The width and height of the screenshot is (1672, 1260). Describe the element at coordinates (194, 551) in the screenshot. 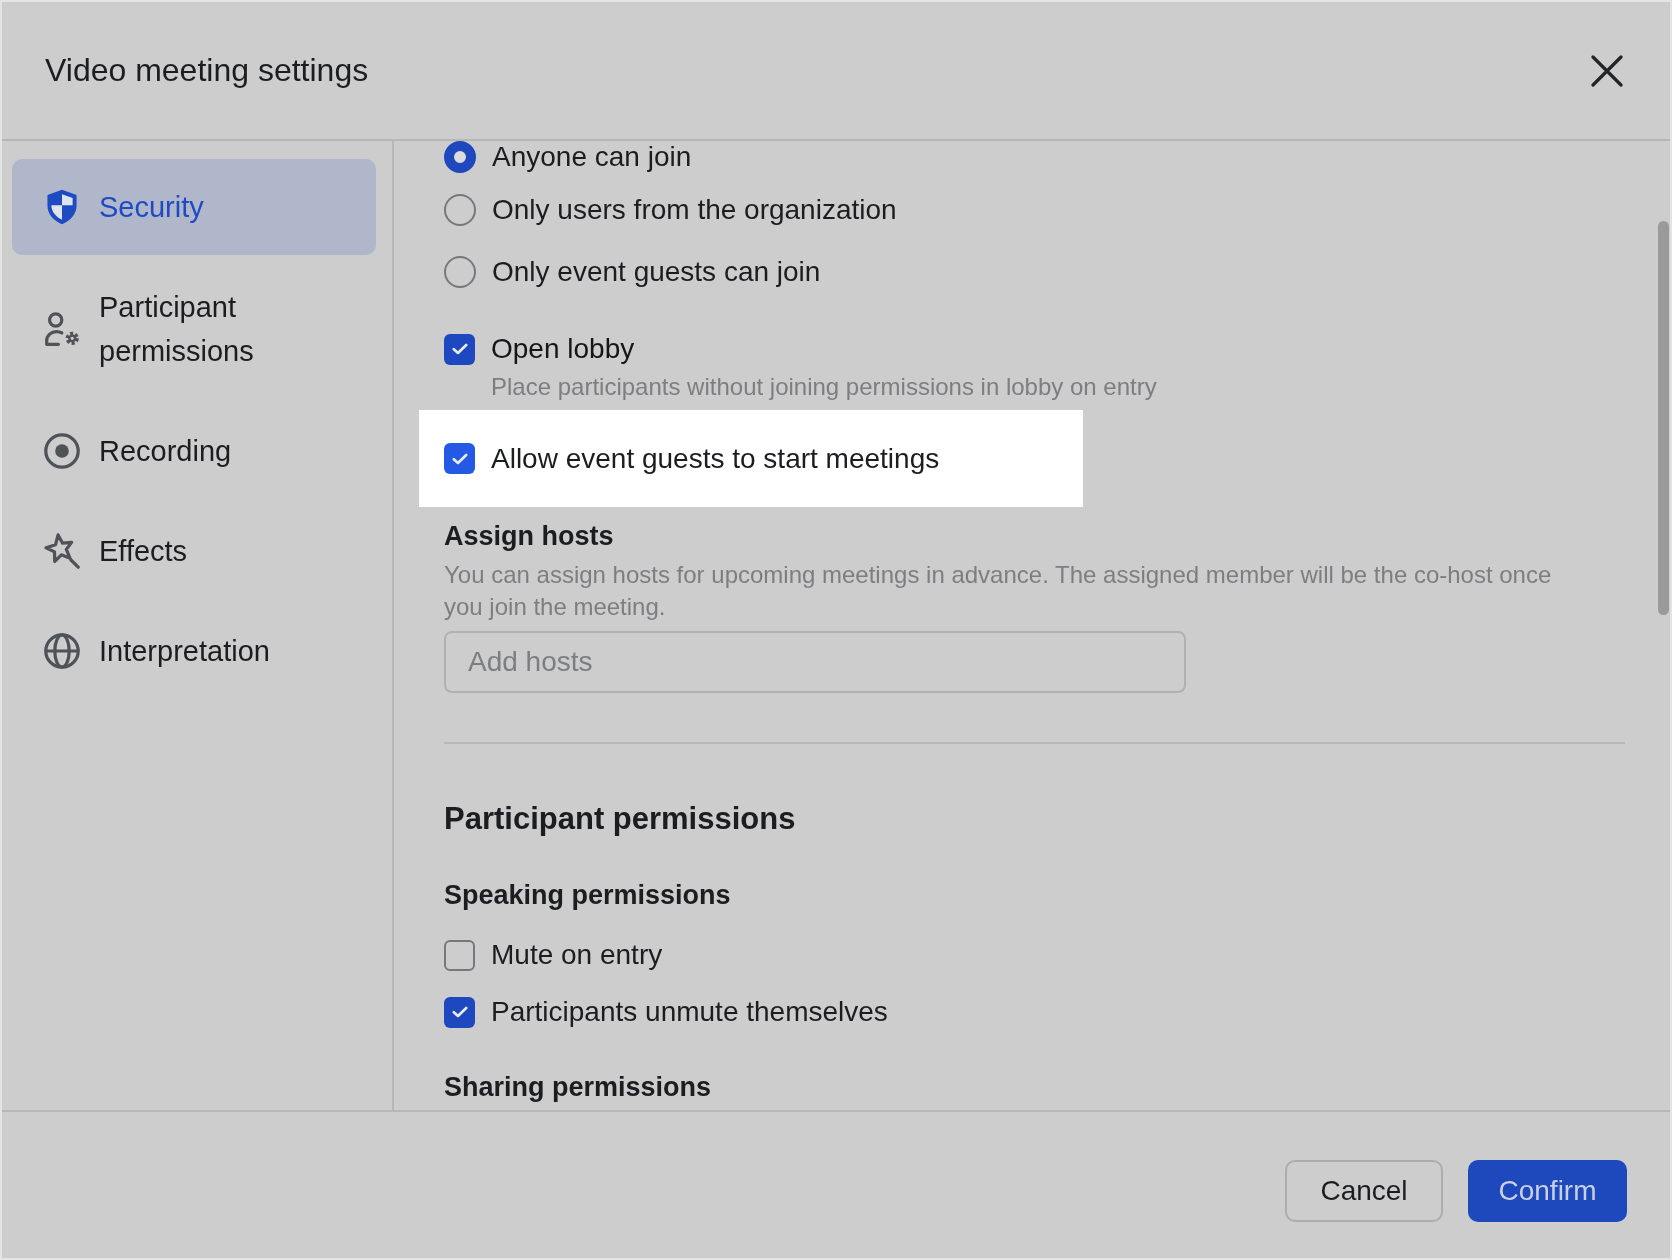

I see `sidebar-item: Effects` at that location.